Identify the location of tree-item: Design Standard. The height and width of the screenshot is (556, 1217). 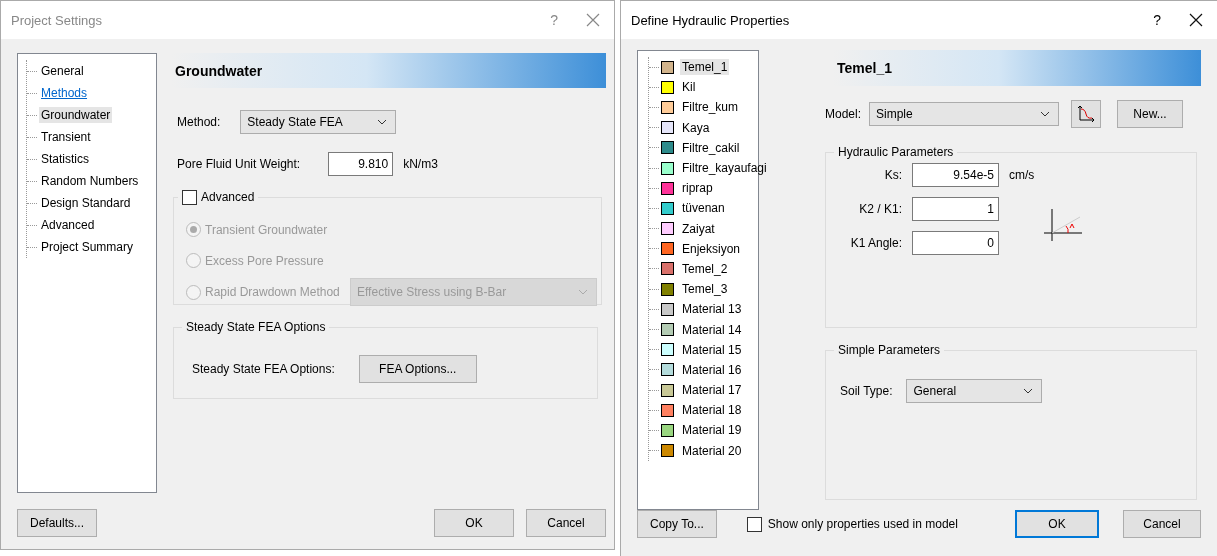
(86, 203).